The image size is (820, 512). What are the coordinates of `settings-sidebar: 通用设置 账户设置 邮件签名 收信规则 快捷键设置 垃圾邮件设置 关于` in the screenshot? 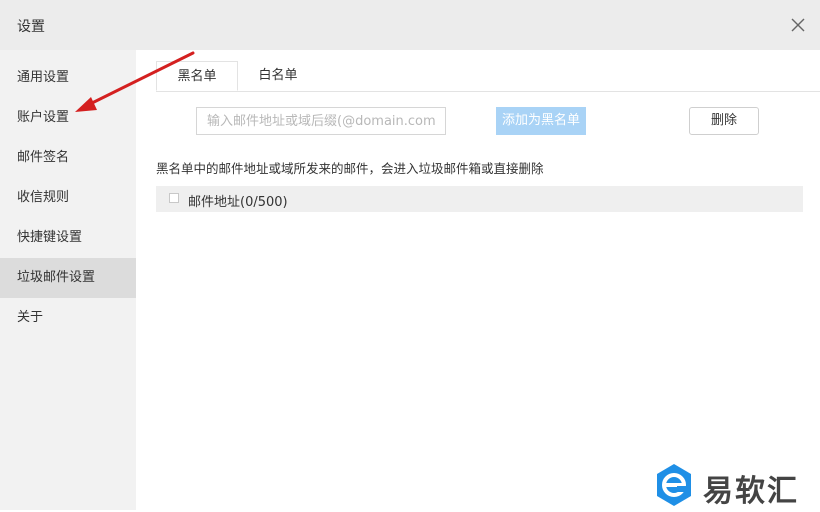 It's located at (68, 280).